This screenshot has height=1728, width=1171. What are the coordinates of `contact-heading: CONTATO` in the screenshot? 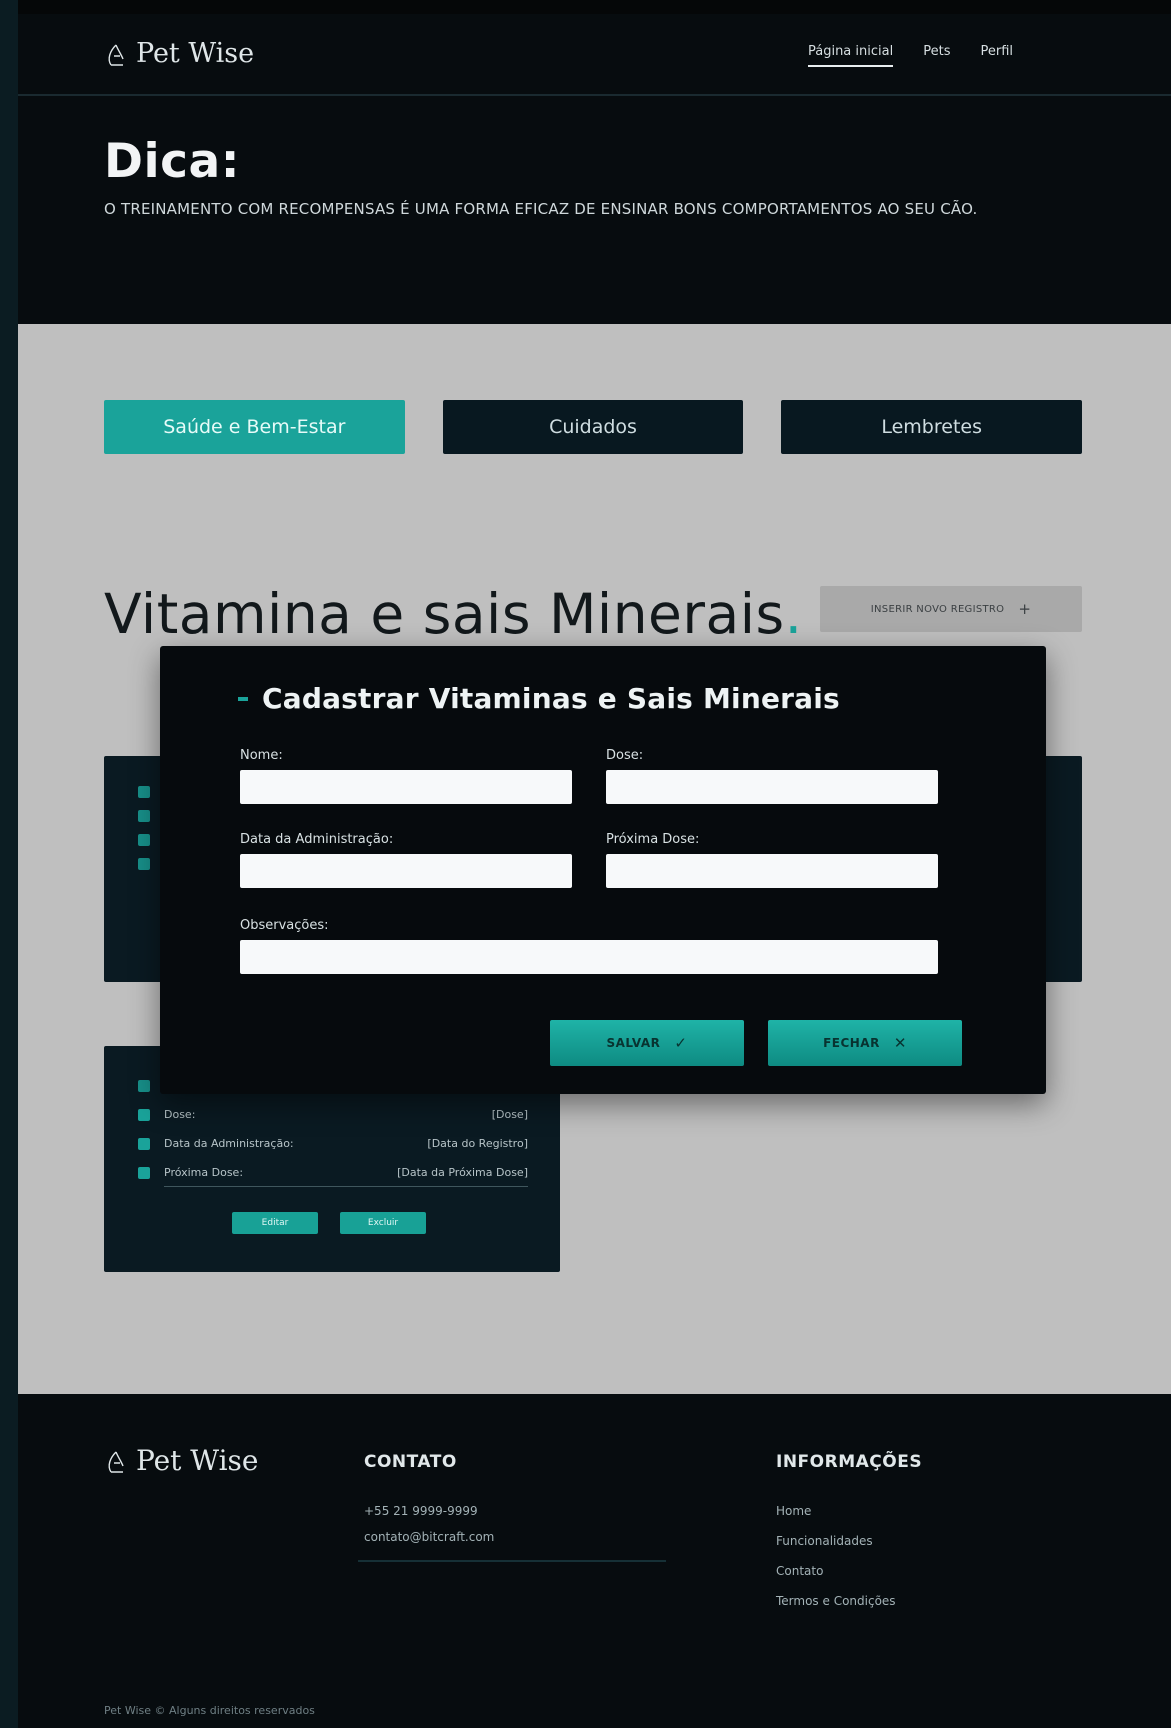 It's located at (410, 1462).